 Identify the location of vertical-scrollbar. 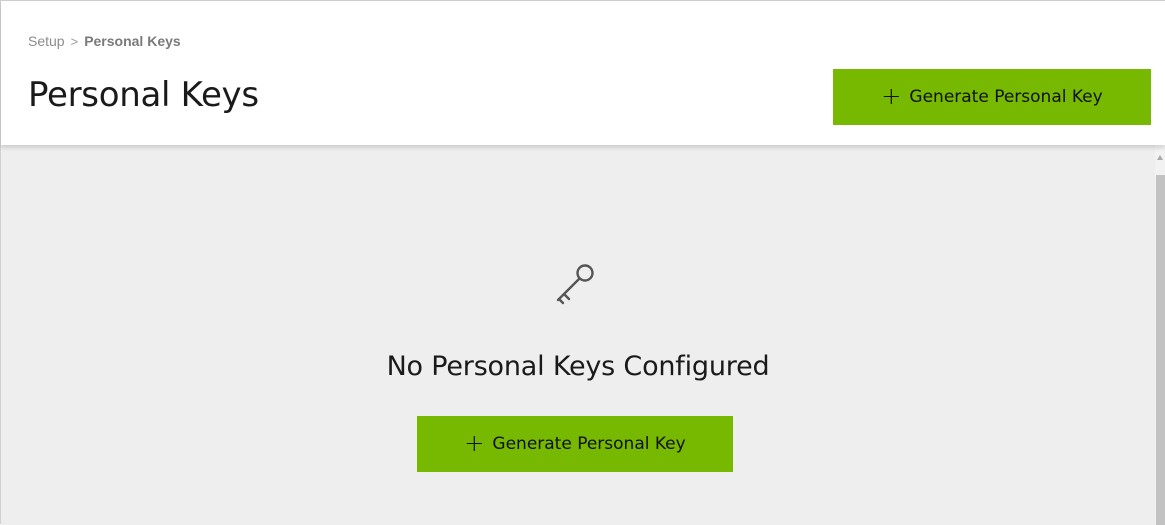
(1160, 335).